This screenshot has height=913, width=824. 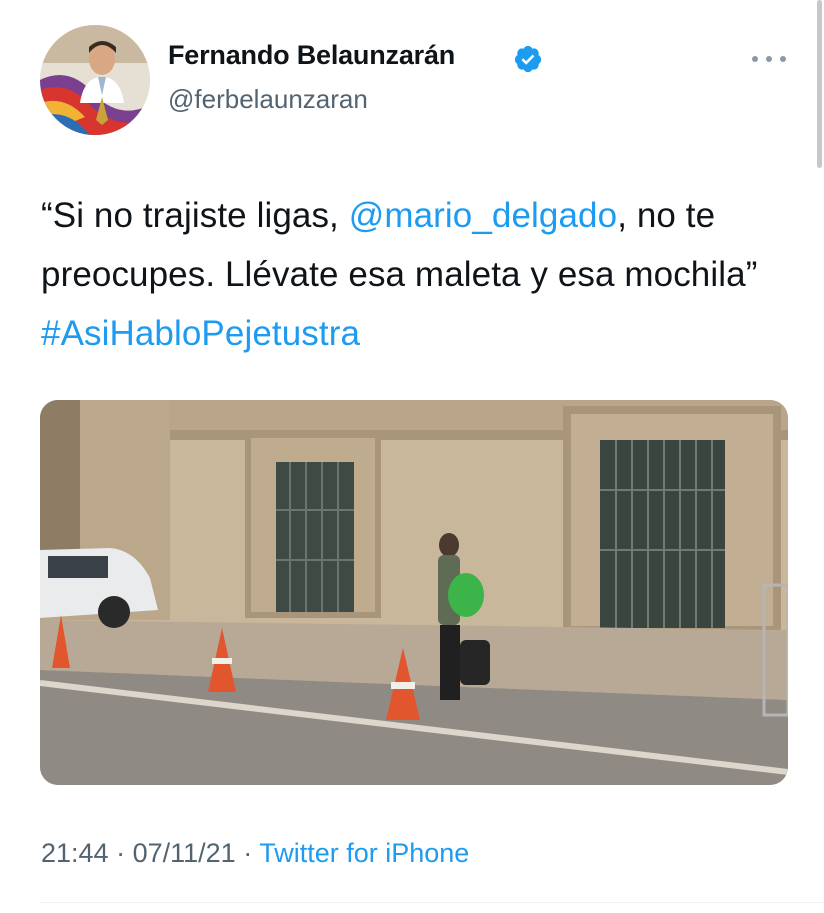 I want to click on profile-photo-icon, so click(x=95, y=80).